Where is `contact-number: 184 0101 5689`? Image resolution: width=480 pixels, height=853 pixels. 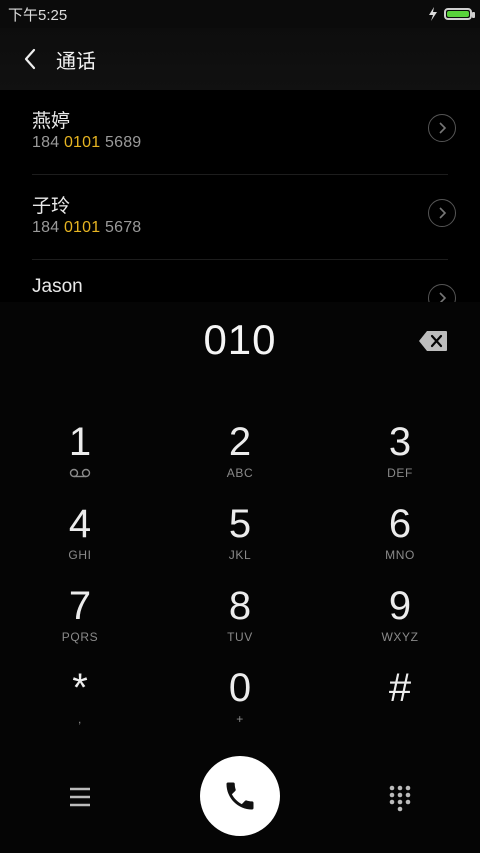
contact-number: 184 0101 5689 is located at coordinates (86, 143).